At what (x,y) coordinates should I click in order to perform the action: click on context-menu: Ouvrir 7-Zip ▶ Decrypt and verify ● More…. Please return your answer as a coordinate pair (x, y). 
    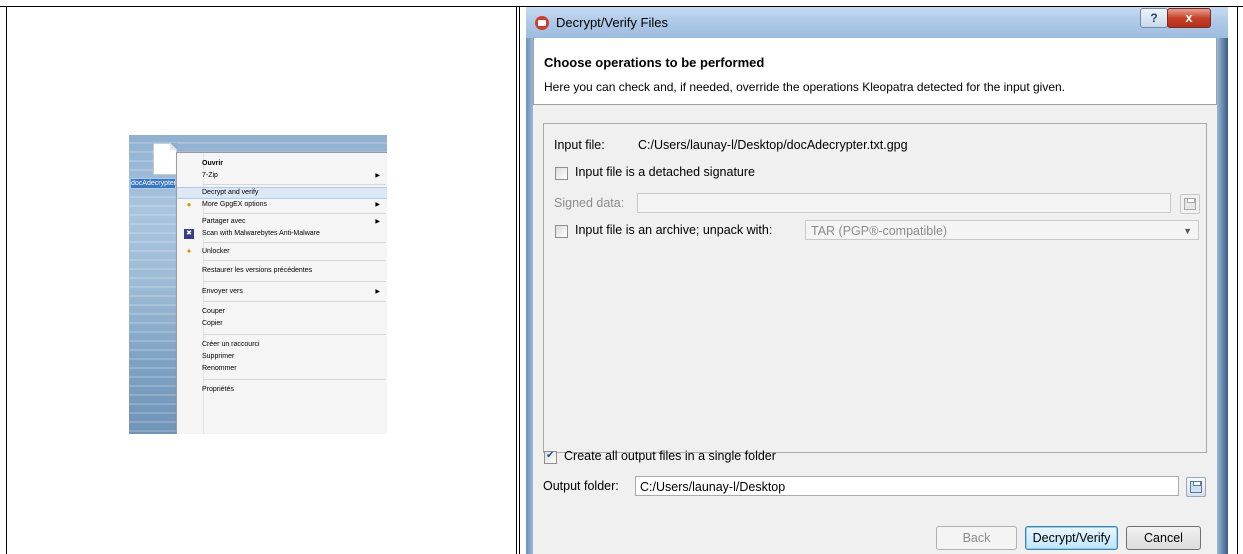
    Looking at the image, I should click on (281, 293).